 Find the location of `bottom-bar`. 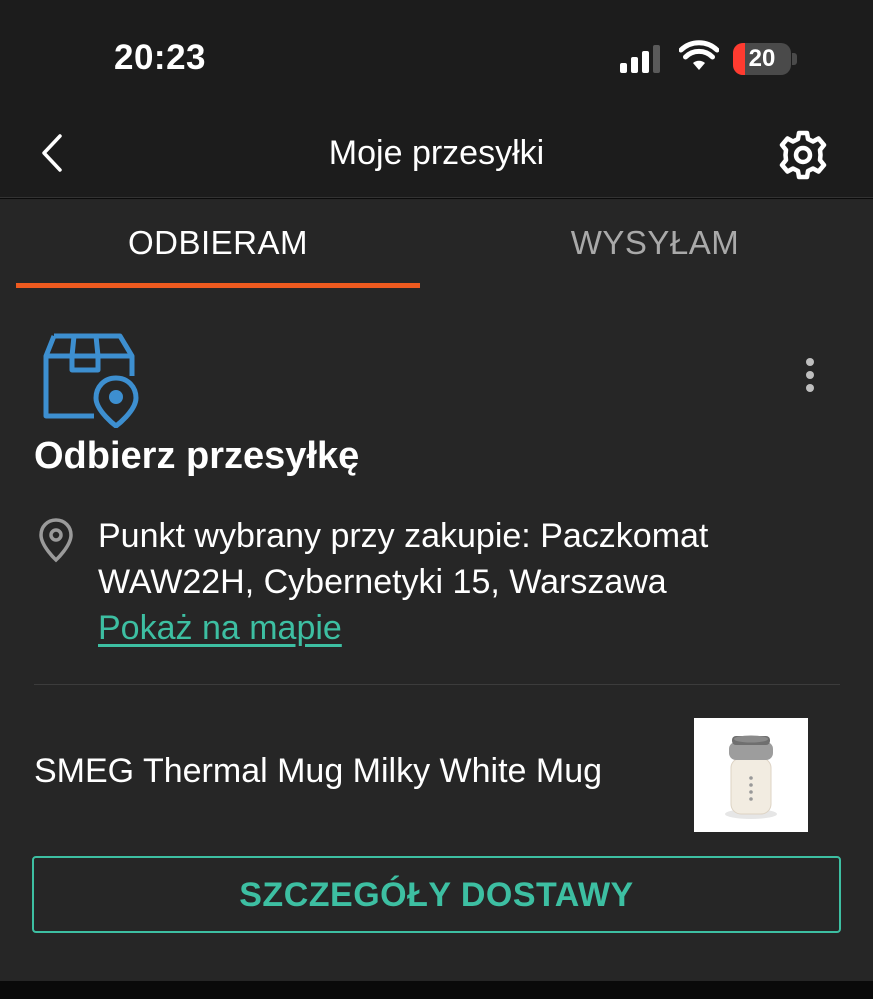

bottom-bar is located at coordinates (436, 990).